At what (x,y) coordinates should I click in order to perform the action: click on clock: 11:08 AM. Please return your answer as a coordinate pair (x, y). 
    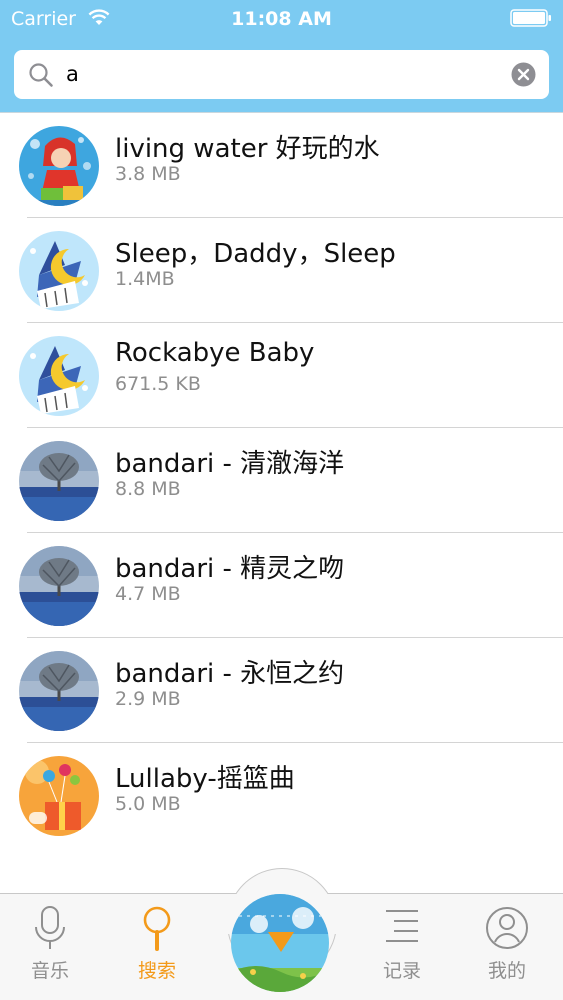
    Looking at the image, I should click on (281, 19).